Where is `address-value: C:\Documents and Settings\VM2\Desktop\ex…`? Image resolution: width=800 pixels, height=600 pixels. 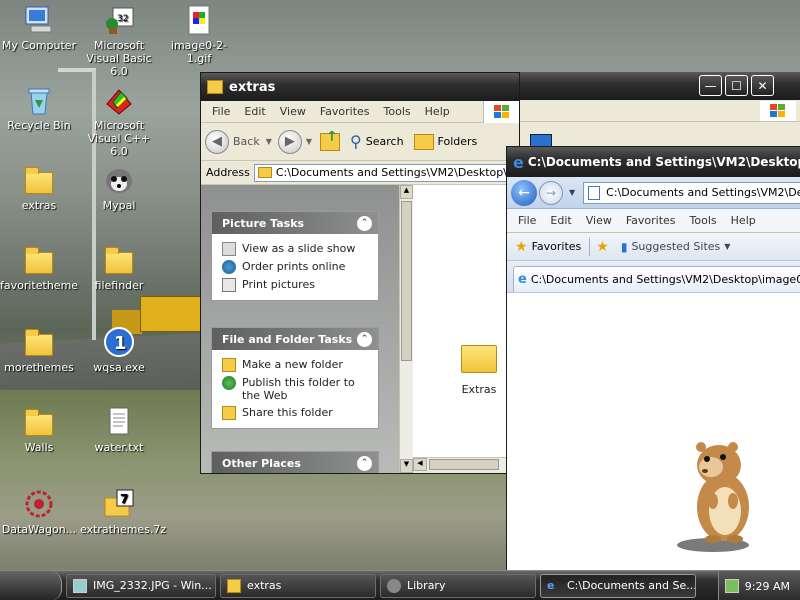
address-value: C:\Documents and Settings\VM2\Desktop\ex… is located at coordinates (397, 172).